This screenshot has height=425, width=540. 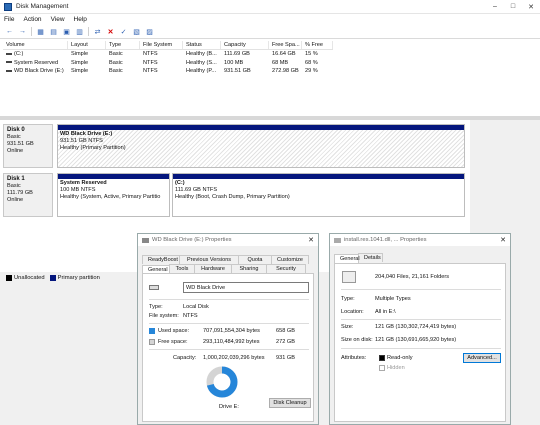 I want to click on capacity-label: Capacity:, so click(x=185, y=358).